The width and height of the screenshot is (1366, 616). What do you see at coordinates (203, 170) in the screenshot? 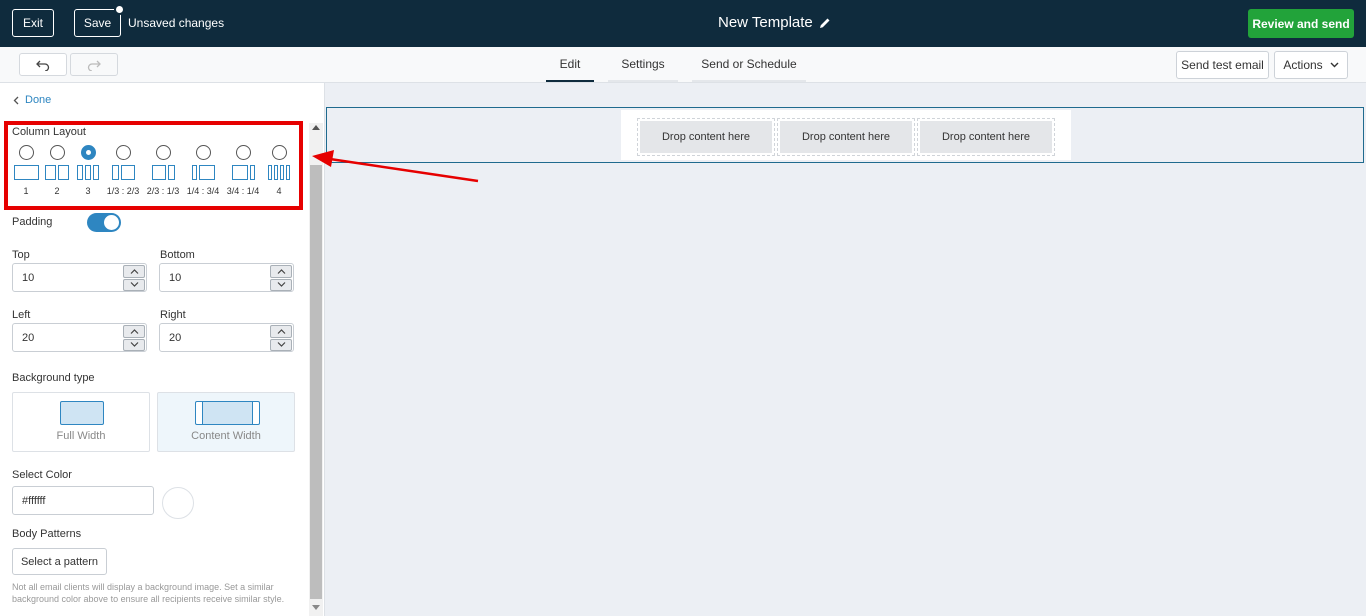
I see `layout-option-1-4-3-4: 1/4 : 3/4` at bounding box center [203, 170].